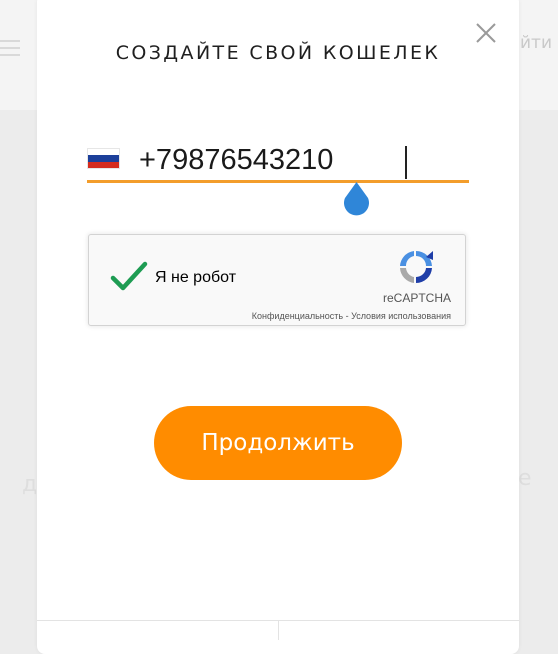 This screenshot has width=558, height=654. What do you see at coordinates (297, 316) in the screenshot?
I see `privacy-link: Конфиденциальность` at bounding box center [297, 316].